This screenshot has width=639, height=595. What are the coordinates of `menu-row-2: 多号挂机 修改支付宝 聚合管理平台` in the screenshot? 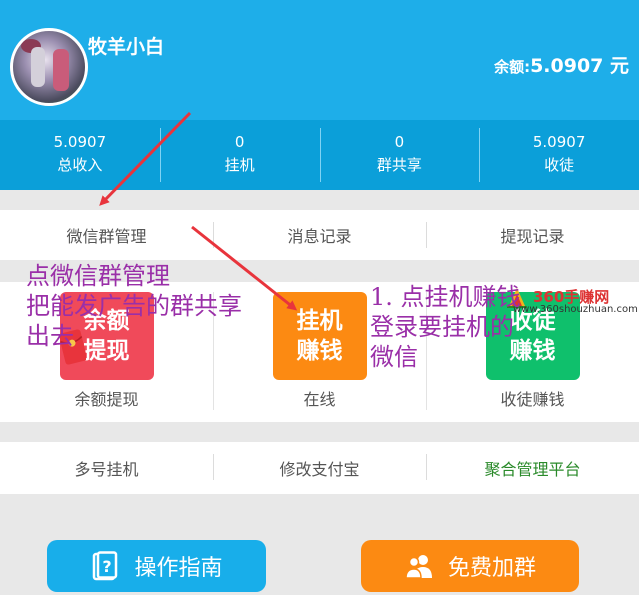 It's located at (319, 468).